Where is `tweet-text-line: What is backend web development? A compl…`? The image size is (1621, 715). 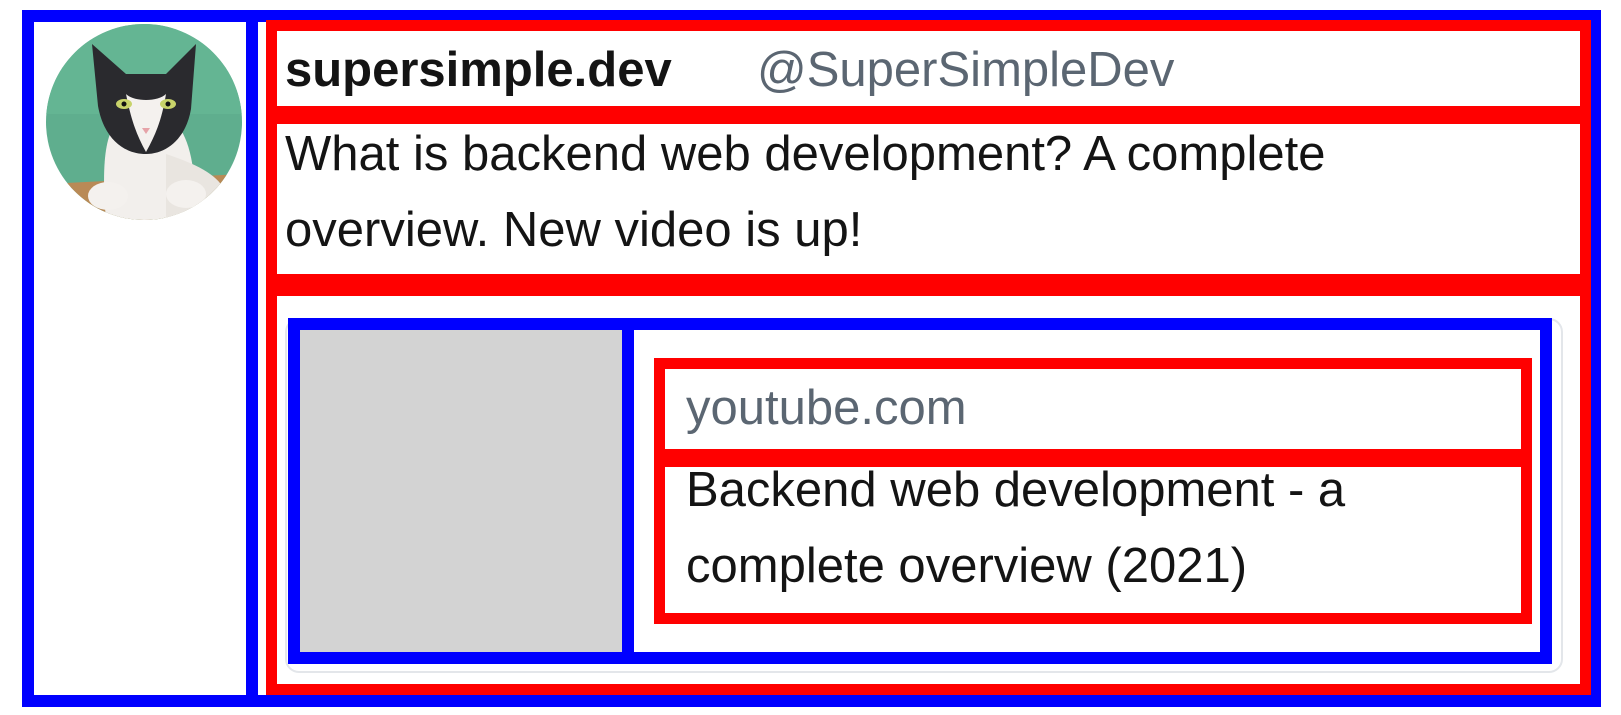 tweet-text-line: What is backend web development? A compl… is located at coordinates (805, 154).